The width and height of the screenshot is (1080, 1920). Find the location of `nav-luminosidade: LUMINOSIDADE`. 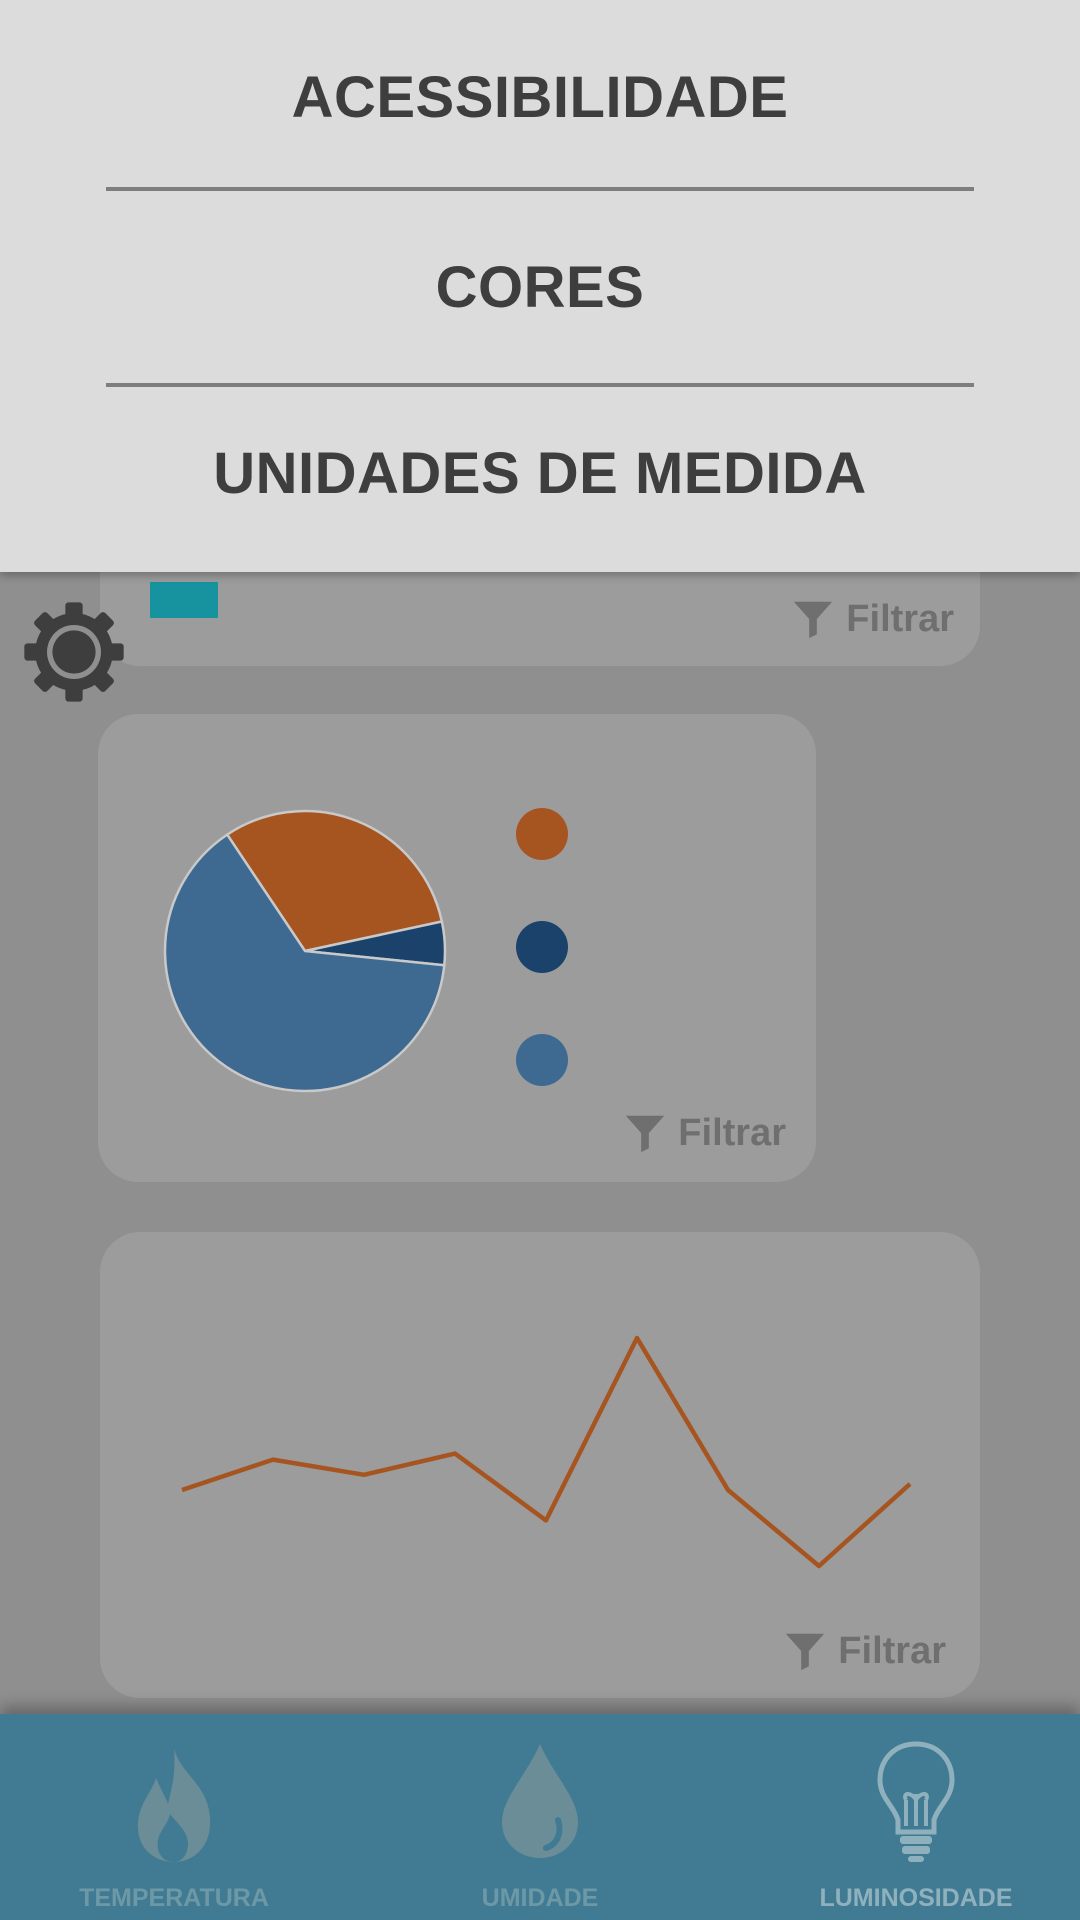

nav-luminosidade: LUMINOSIDADE is located at coordinates (916, 1817).